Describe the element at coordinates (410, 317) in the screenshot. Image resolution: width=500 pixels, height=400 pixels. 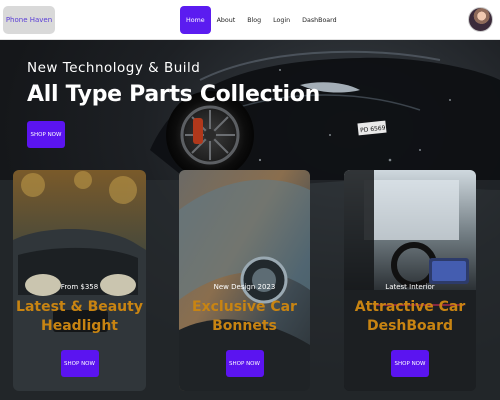
I see `card-dashboard-title: Attractive Car DeshBoard` at that location.